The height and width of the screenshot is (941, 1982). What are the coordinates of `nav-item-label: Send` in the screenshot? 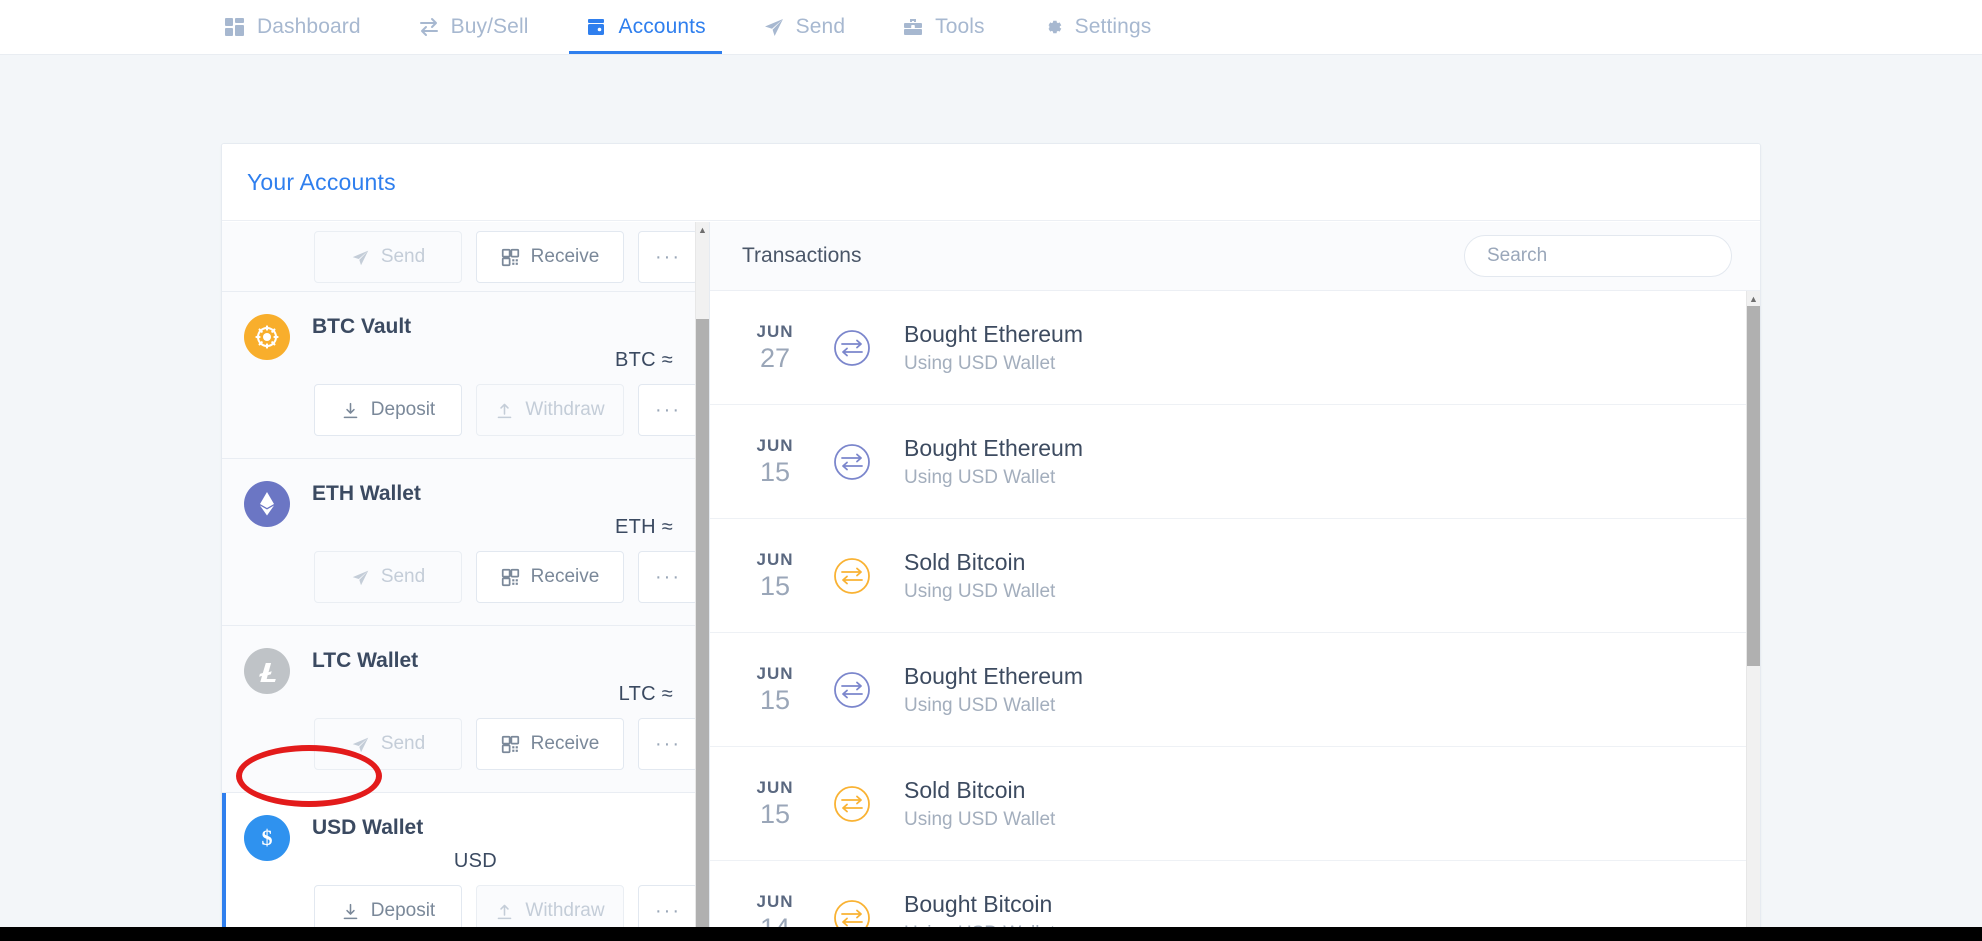 It's located at (820, 26).